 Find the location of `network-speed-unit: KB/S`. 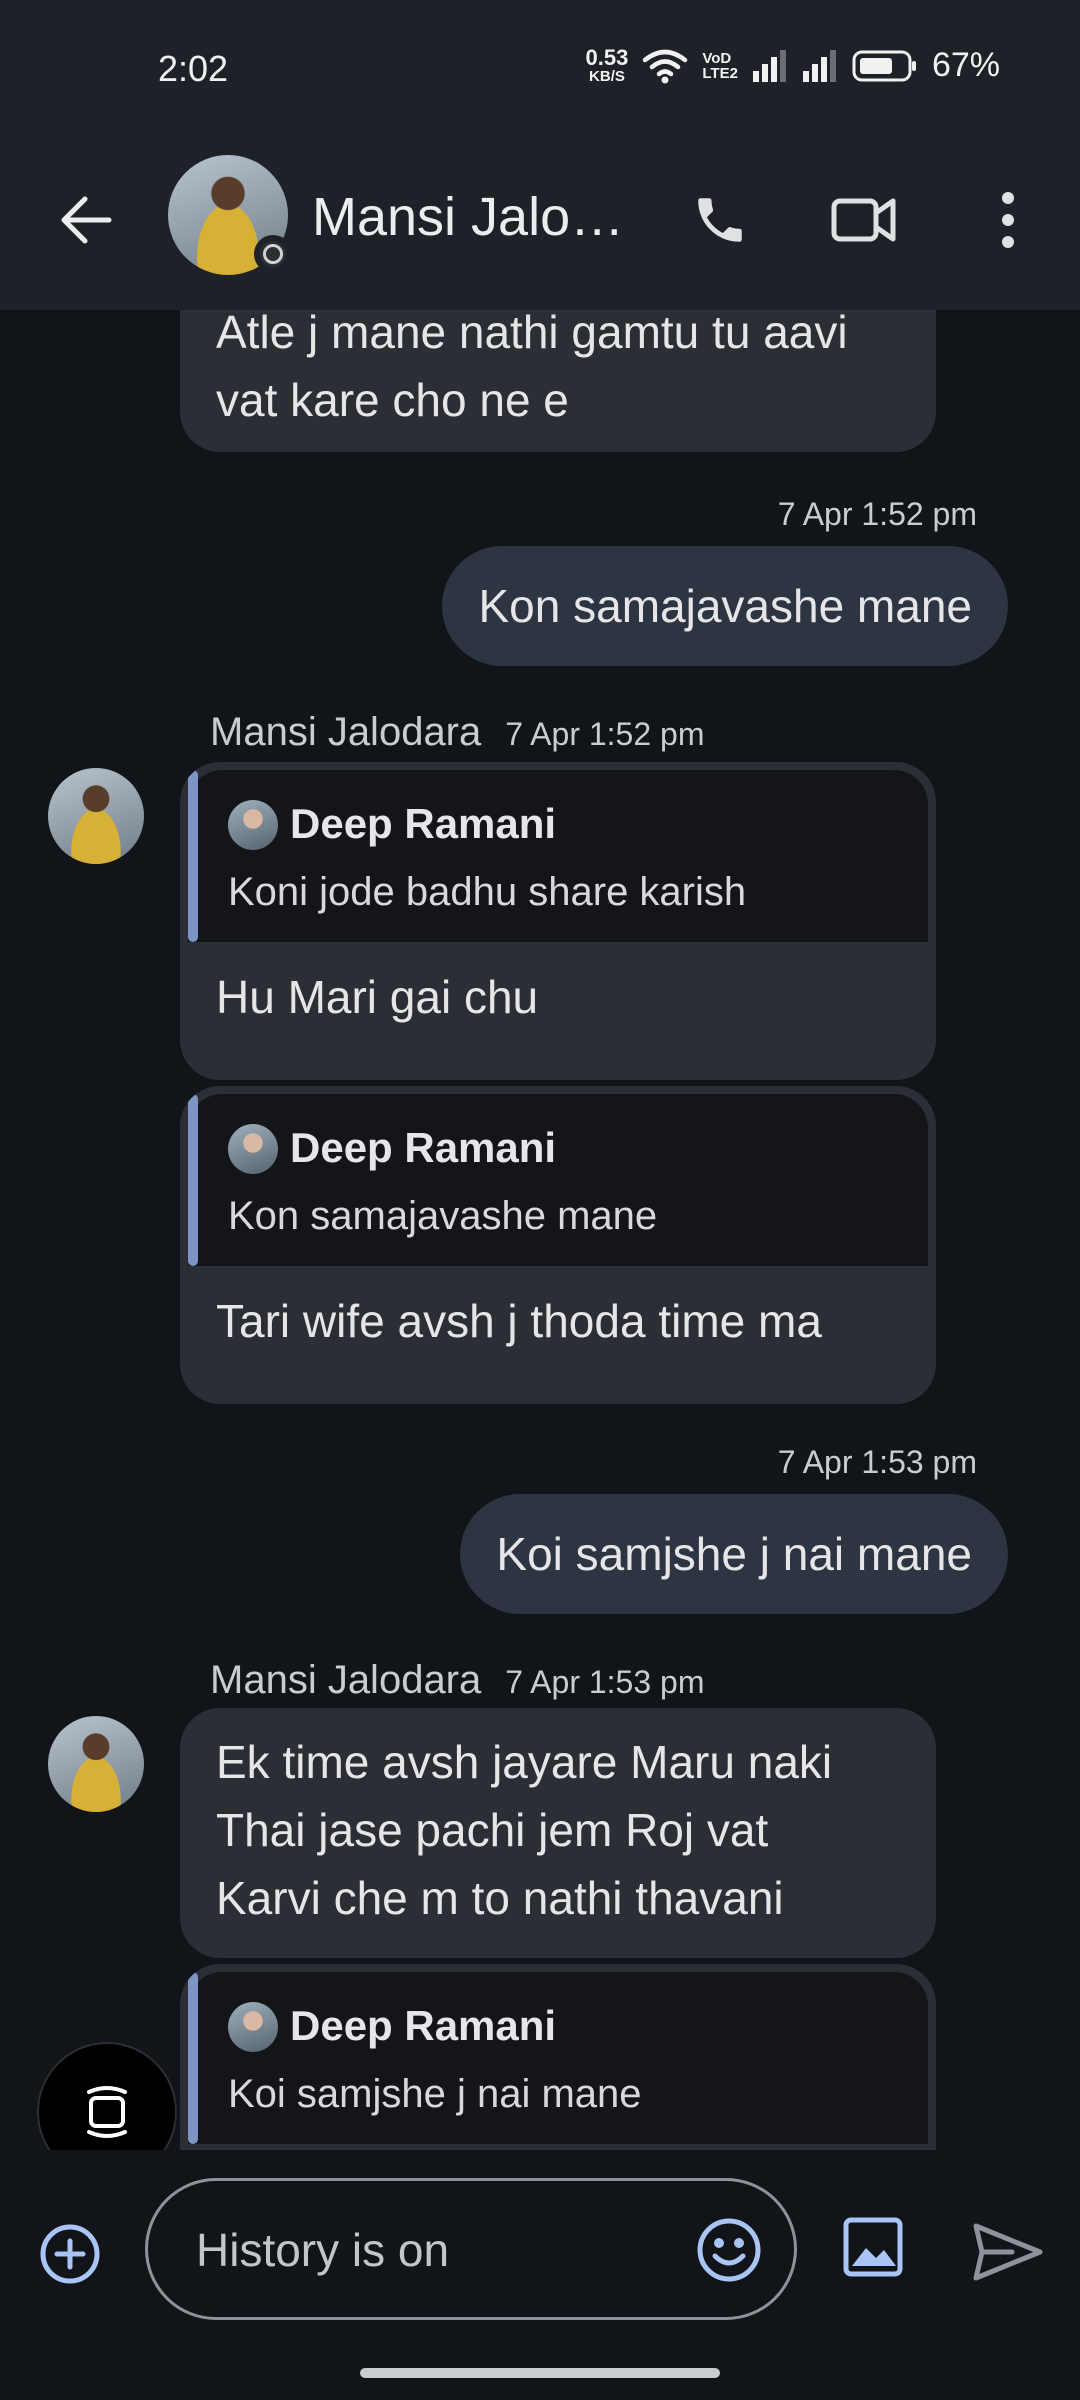

network-speed-unit: KB/S is located at coordinates (607, 76).